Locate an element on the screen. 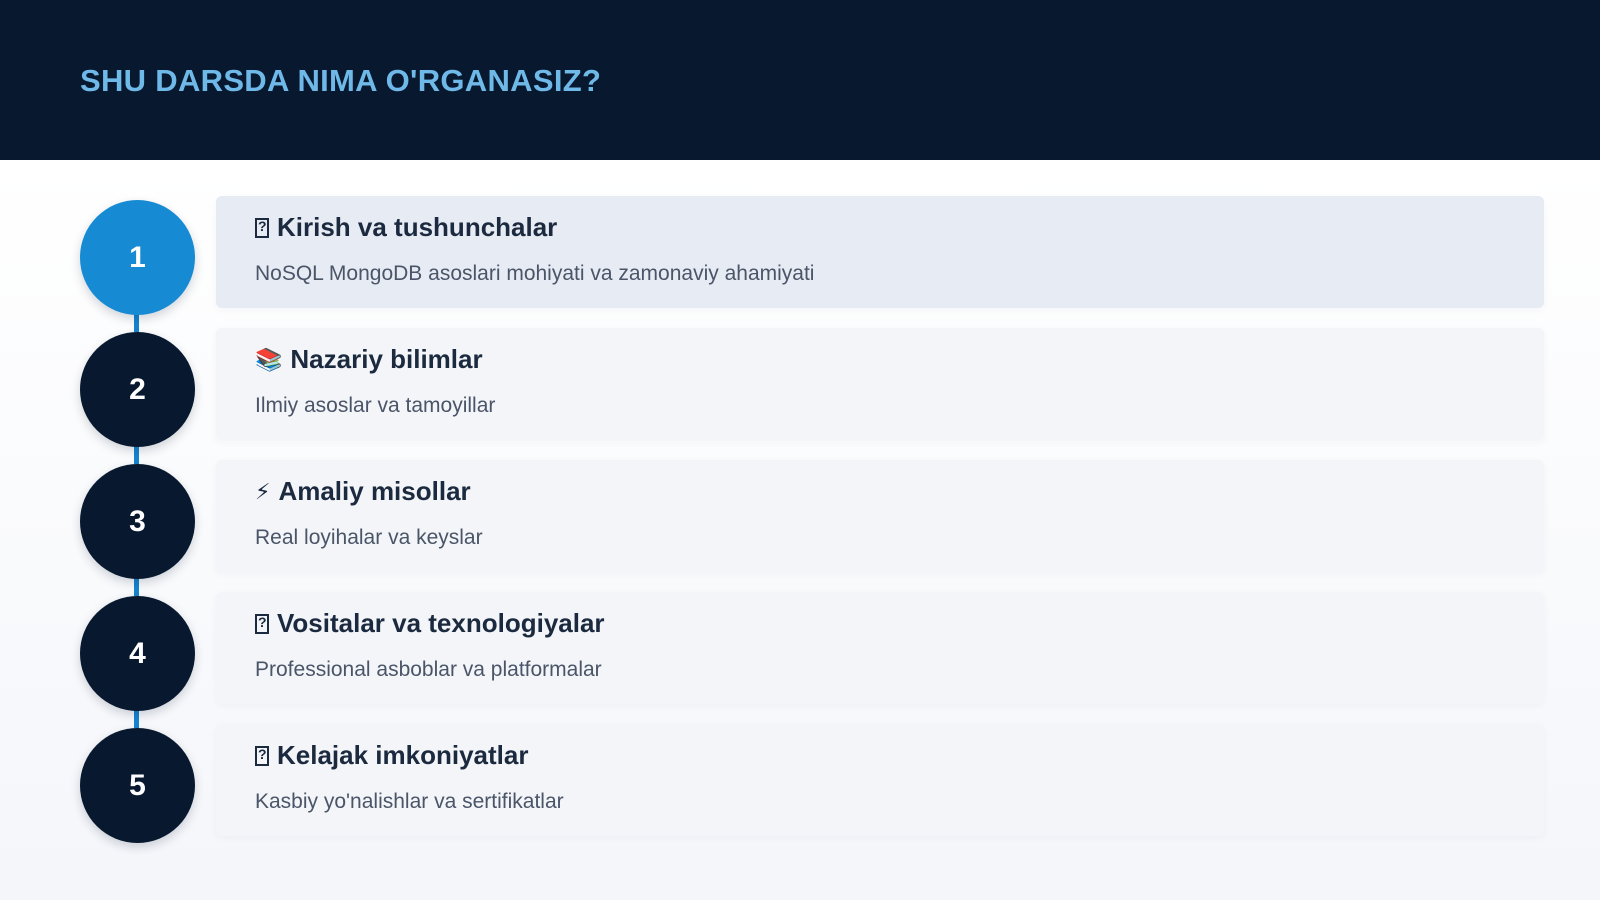 Image resolution: width=1600 pixels, height=900 pixels. step-number-badge: 1 is located at coordinates (137, 257).